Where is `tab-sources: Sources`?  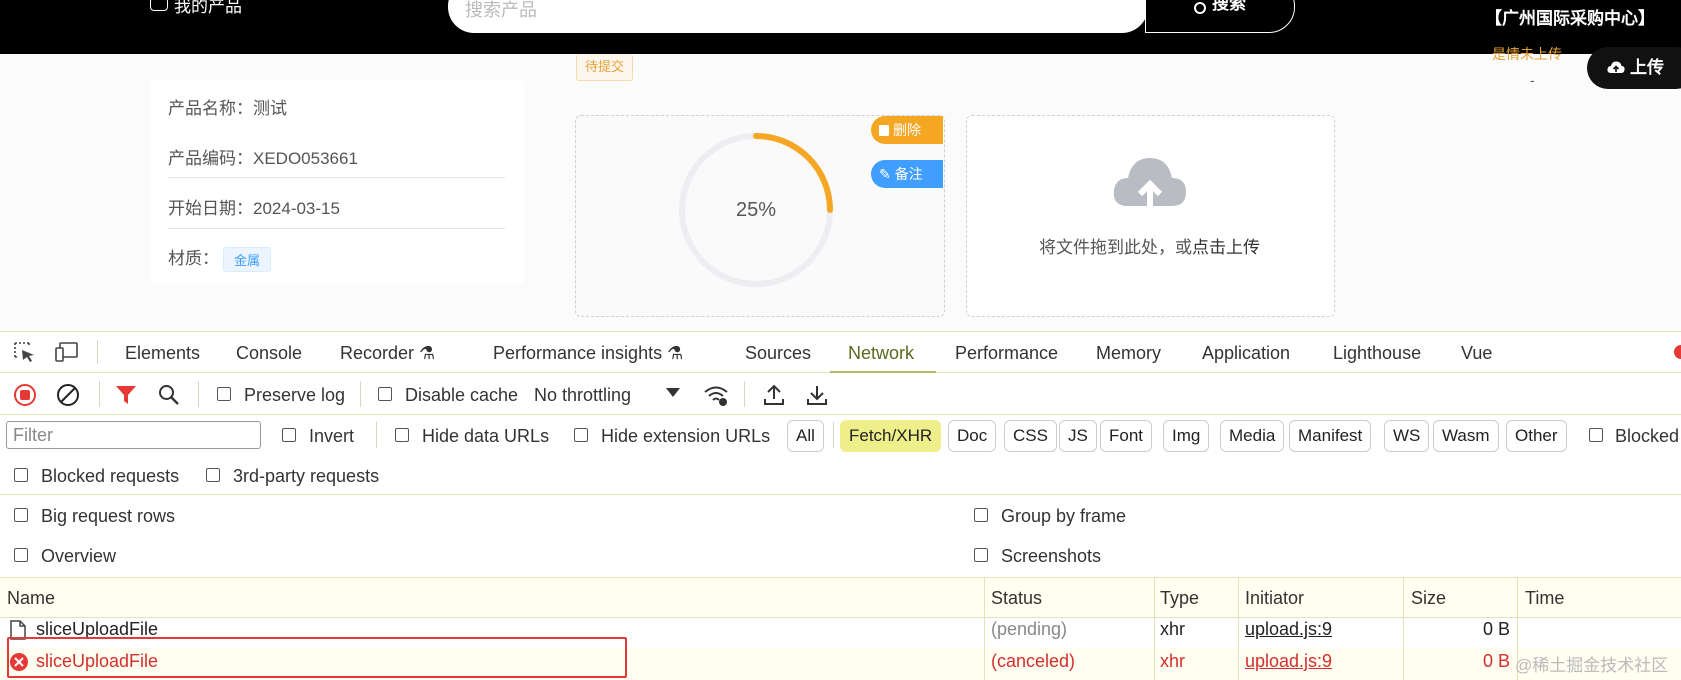 tab-sources: Sources is located at coordinates (778, 353).